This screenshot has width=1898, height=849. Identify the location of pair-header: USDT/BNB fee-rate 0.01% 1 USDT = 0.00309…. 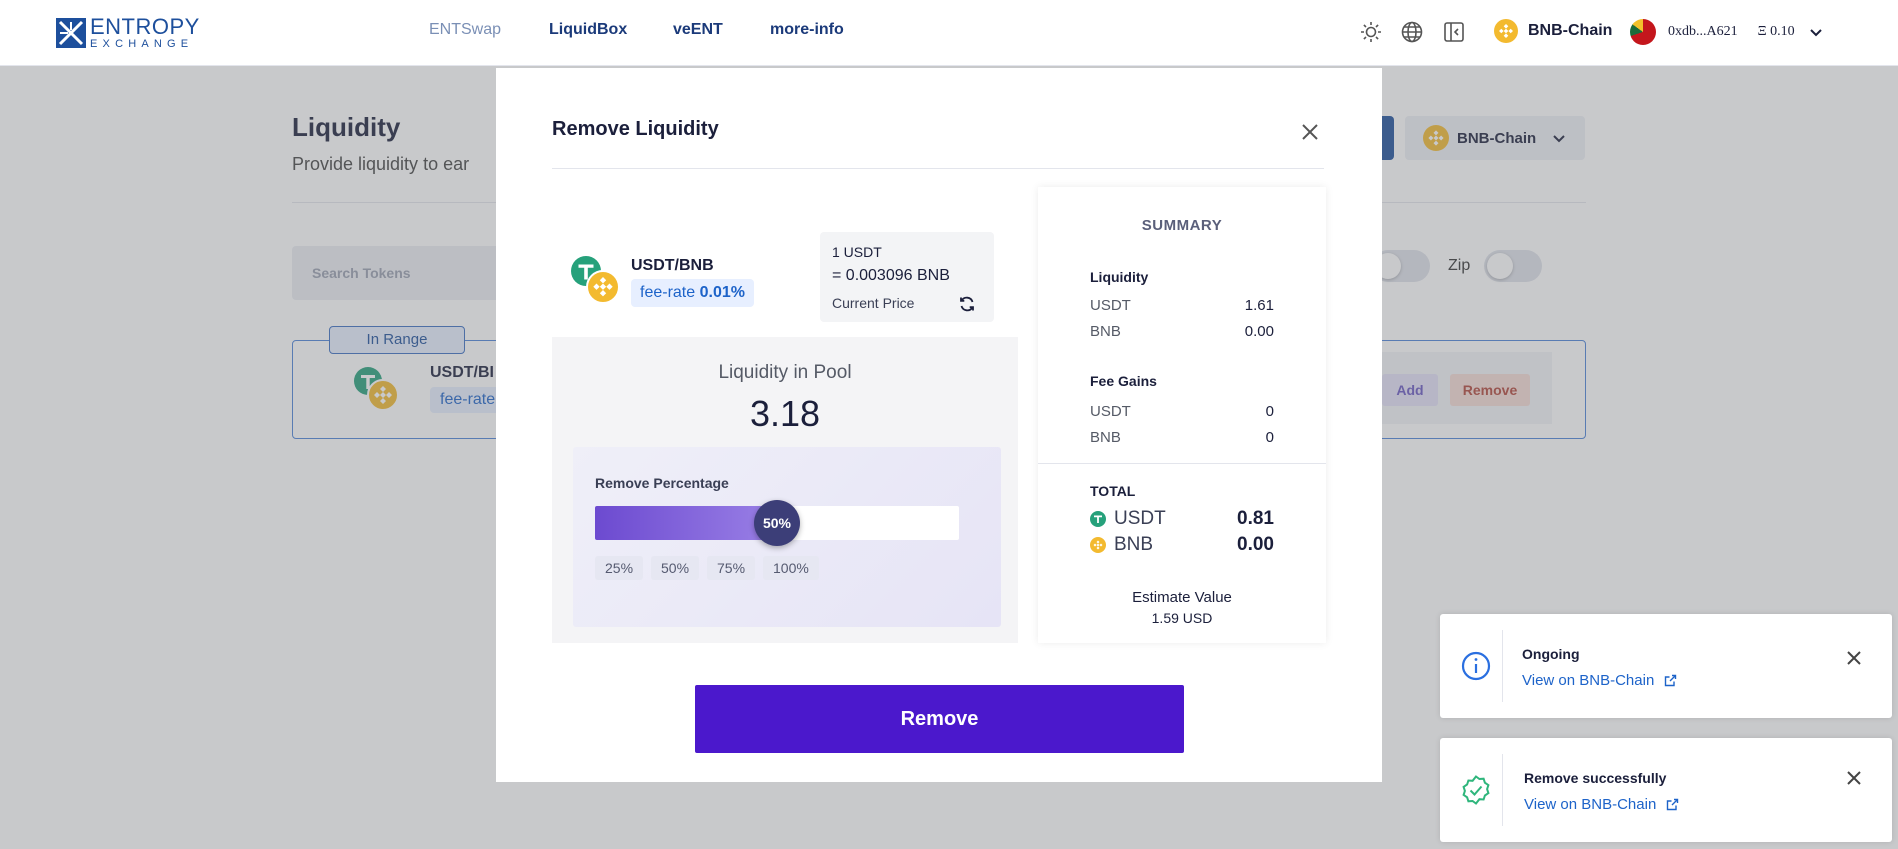
(785, 262).